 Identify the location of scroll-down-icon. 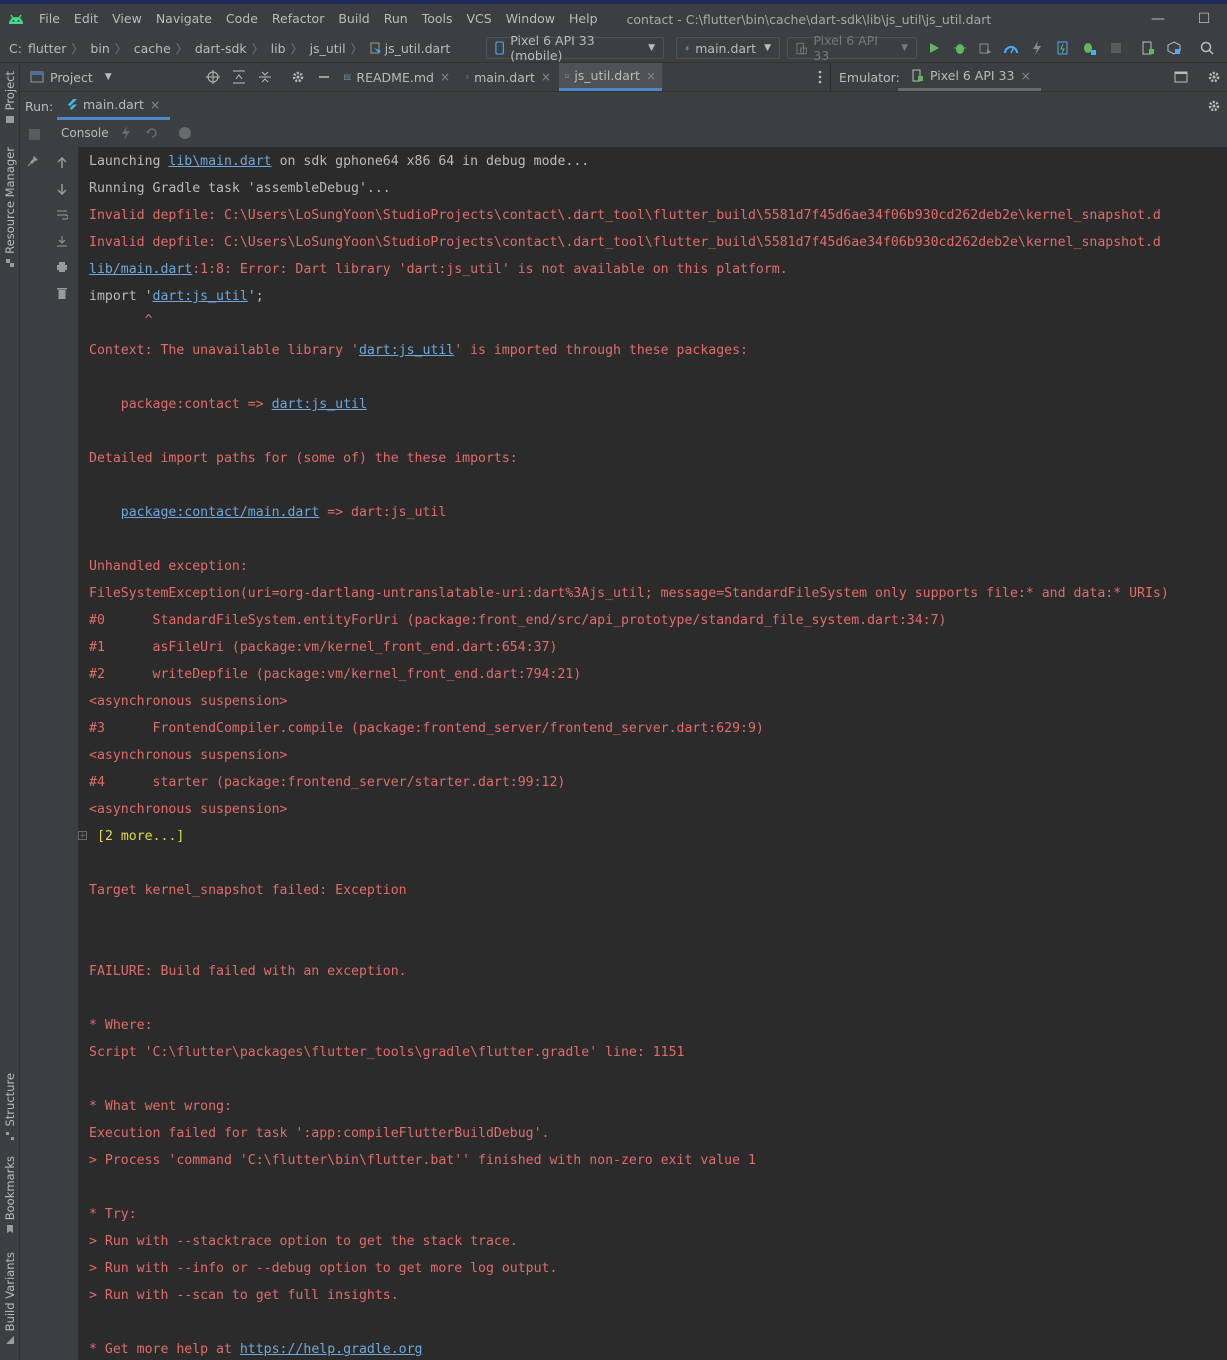
(62, 189).